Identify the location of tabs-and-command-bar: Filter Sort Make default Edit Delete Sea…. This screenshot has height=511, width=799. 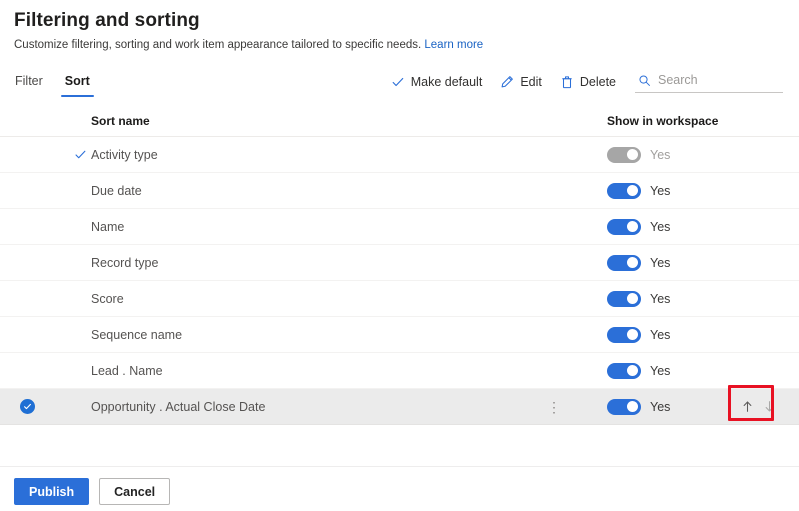
(399, 87).